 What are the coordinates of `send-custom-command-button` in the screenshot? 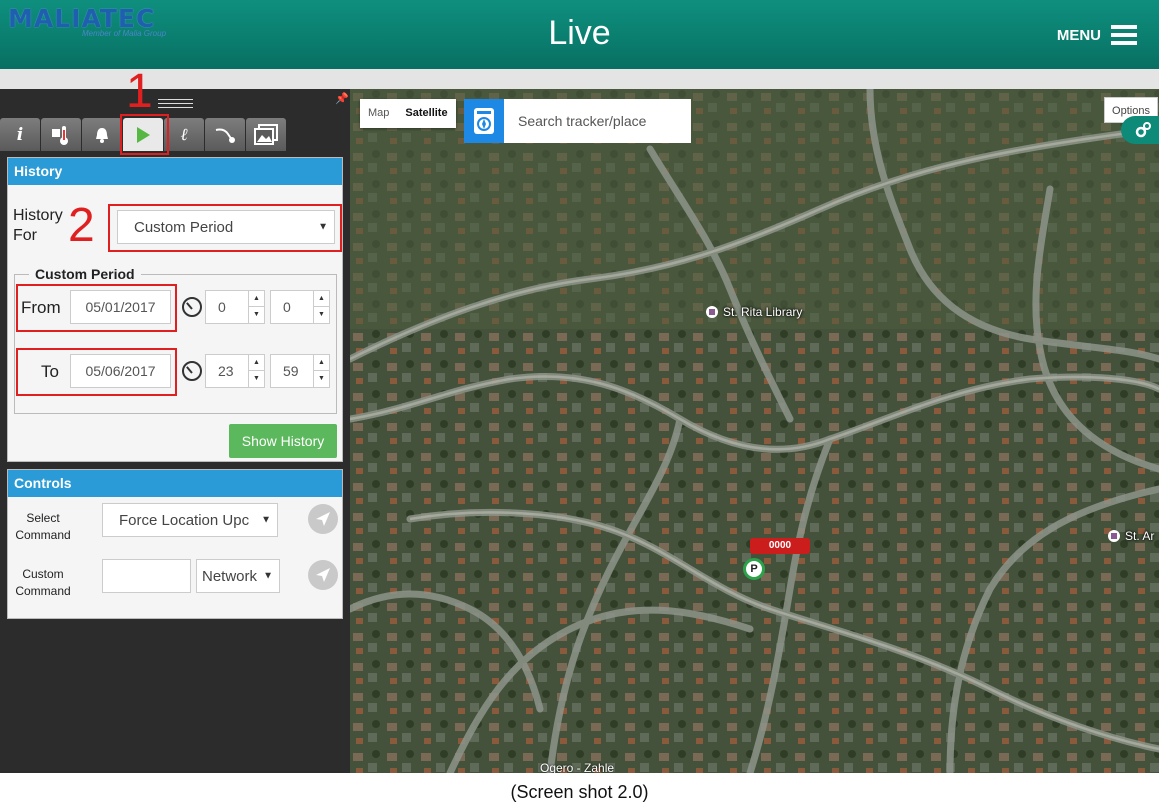 It's located at (323, 575).